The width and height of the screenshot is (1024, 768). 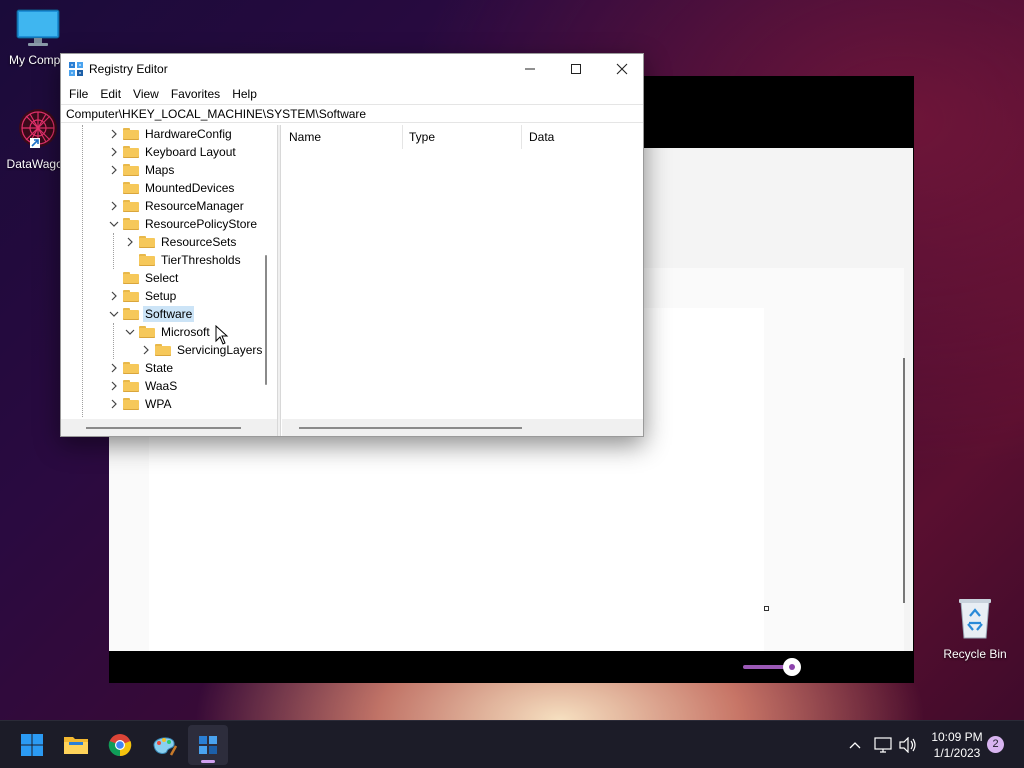 I want to click on close-button, so click(x=622, y=69).